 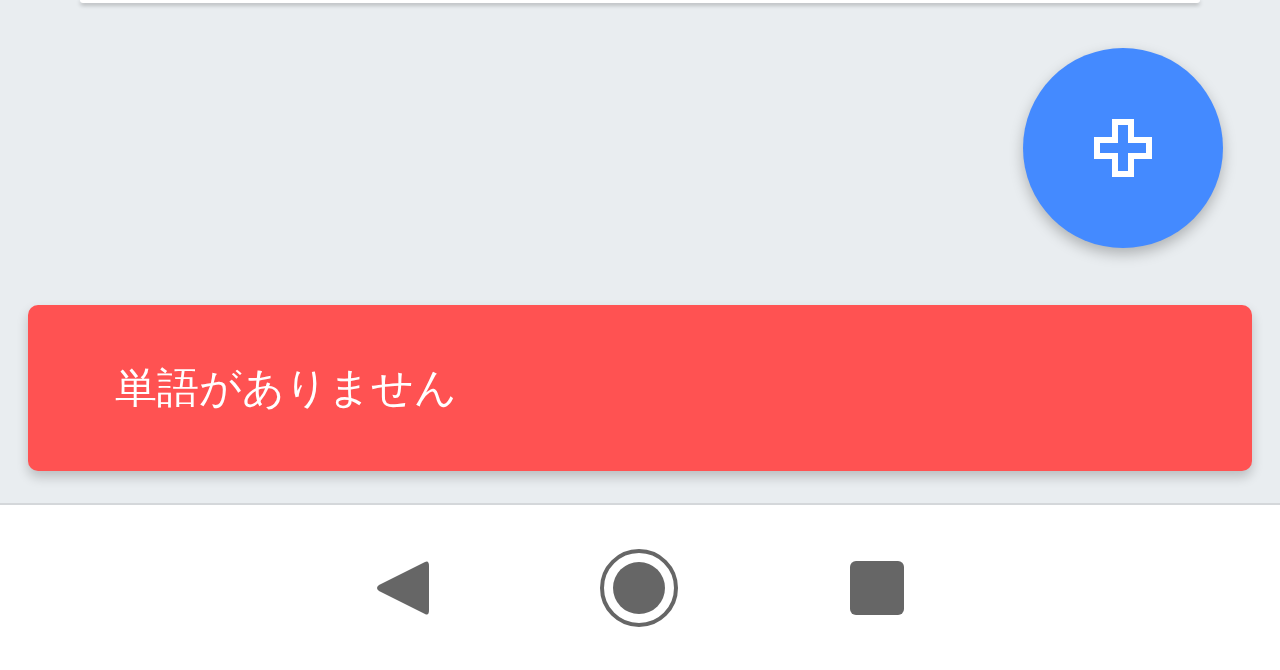 What do you see at coordinates (639, 587) in the screenshot?
I see `home-icon` at bounding box center [639, 587].